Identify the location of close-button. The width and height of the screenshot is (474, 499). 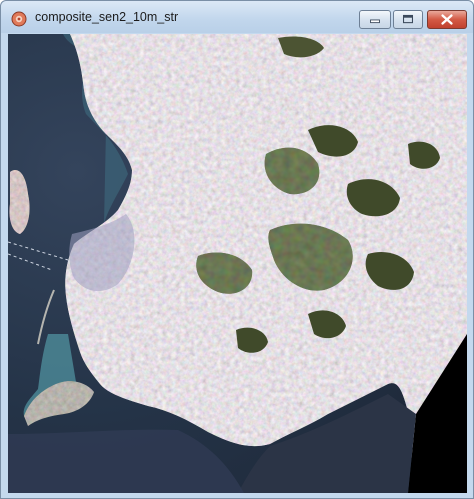
(447, 19).